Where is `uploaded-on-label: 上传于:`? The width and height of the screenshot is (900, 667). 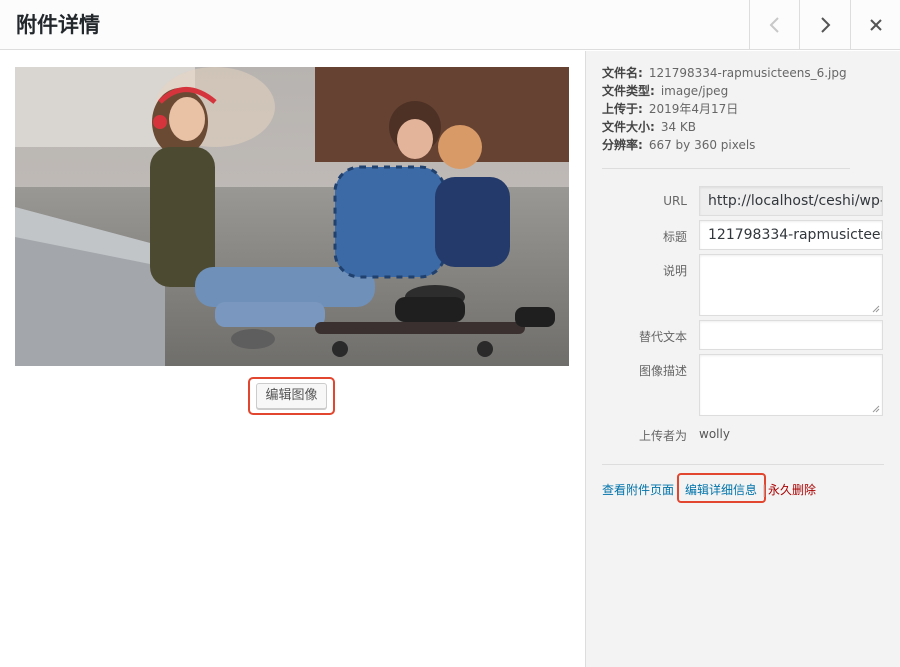 uploaded-on-label: 上传于: is located at coordinates (622, 109).